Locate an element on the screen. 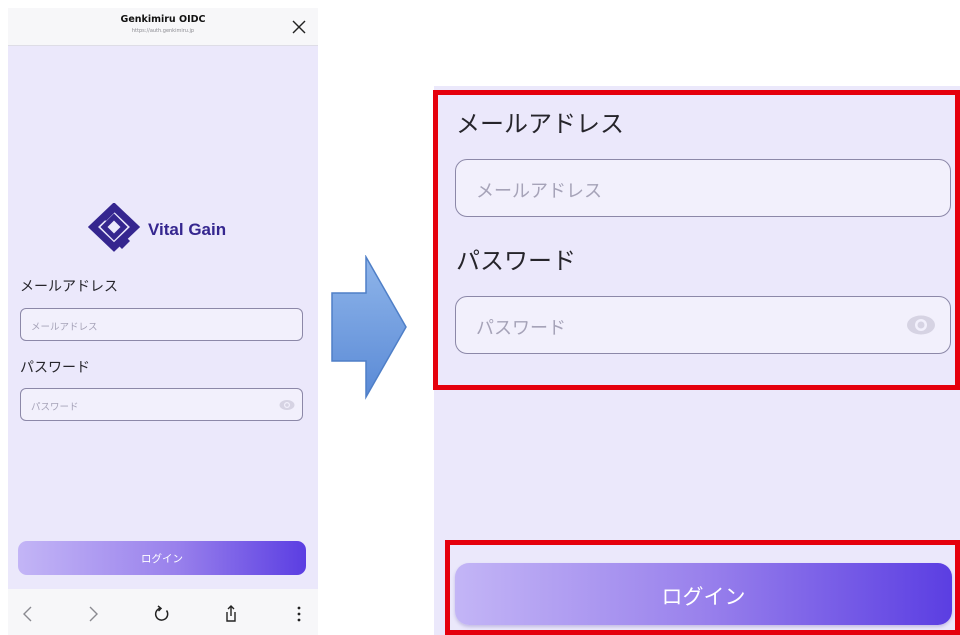 The height and width of the screenshot is (635, 960). browser-title: Genkimiru OIDC is located at coordinates (163, 19).